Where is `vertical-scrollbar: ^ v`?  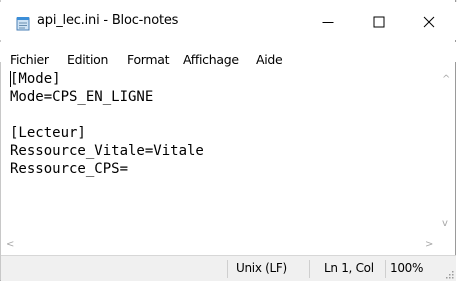 vertical-scrollbar: ^ v is located at coordinates (446, 153).